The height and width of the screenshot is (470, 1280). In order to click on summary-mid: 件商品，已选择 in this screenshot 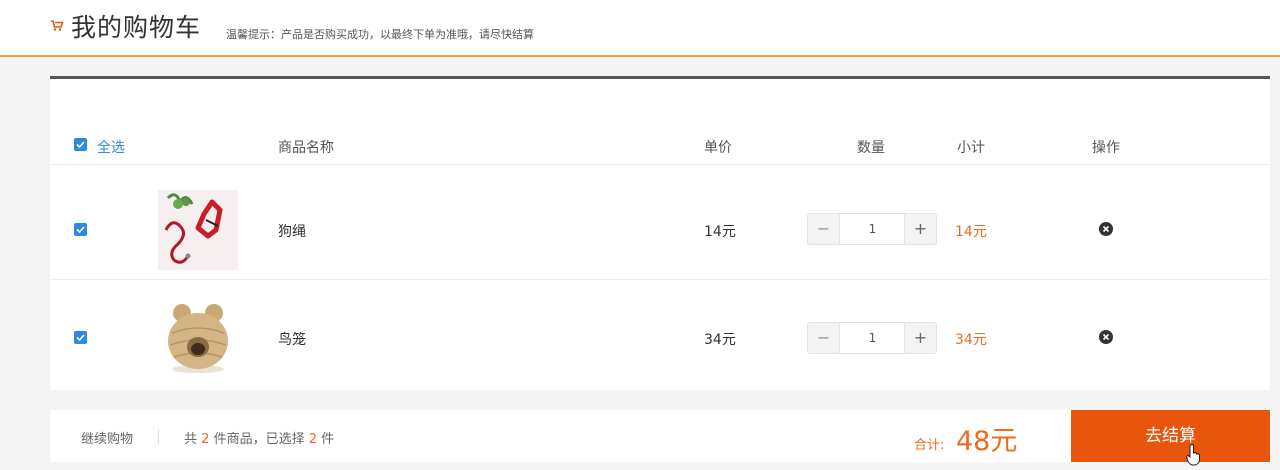, I will do `click(259, 439)`.